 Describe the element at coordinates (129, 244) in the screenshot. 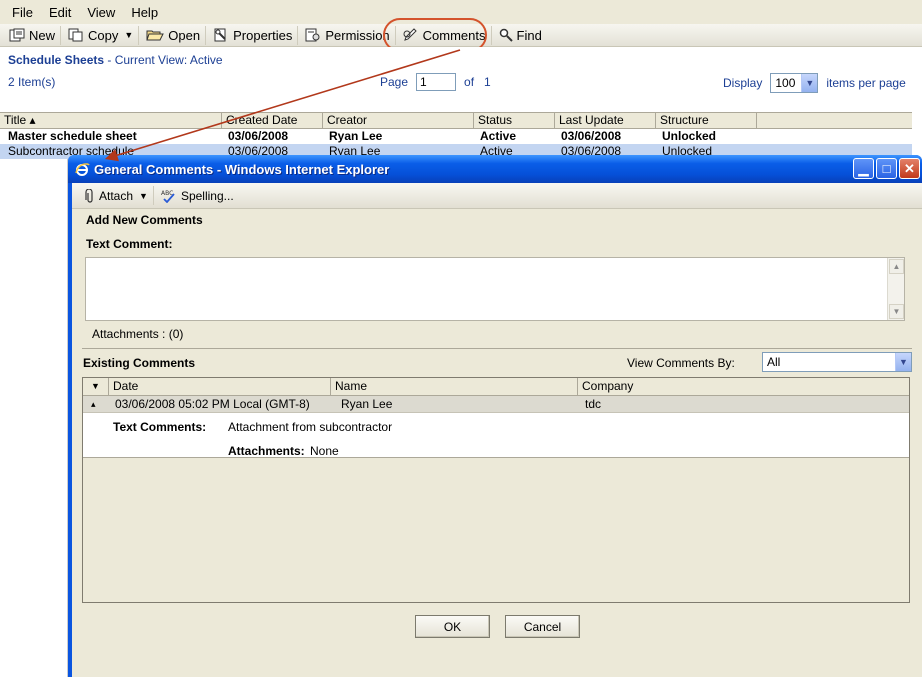

I see `text-comment-label: Text Comment:` at that location.